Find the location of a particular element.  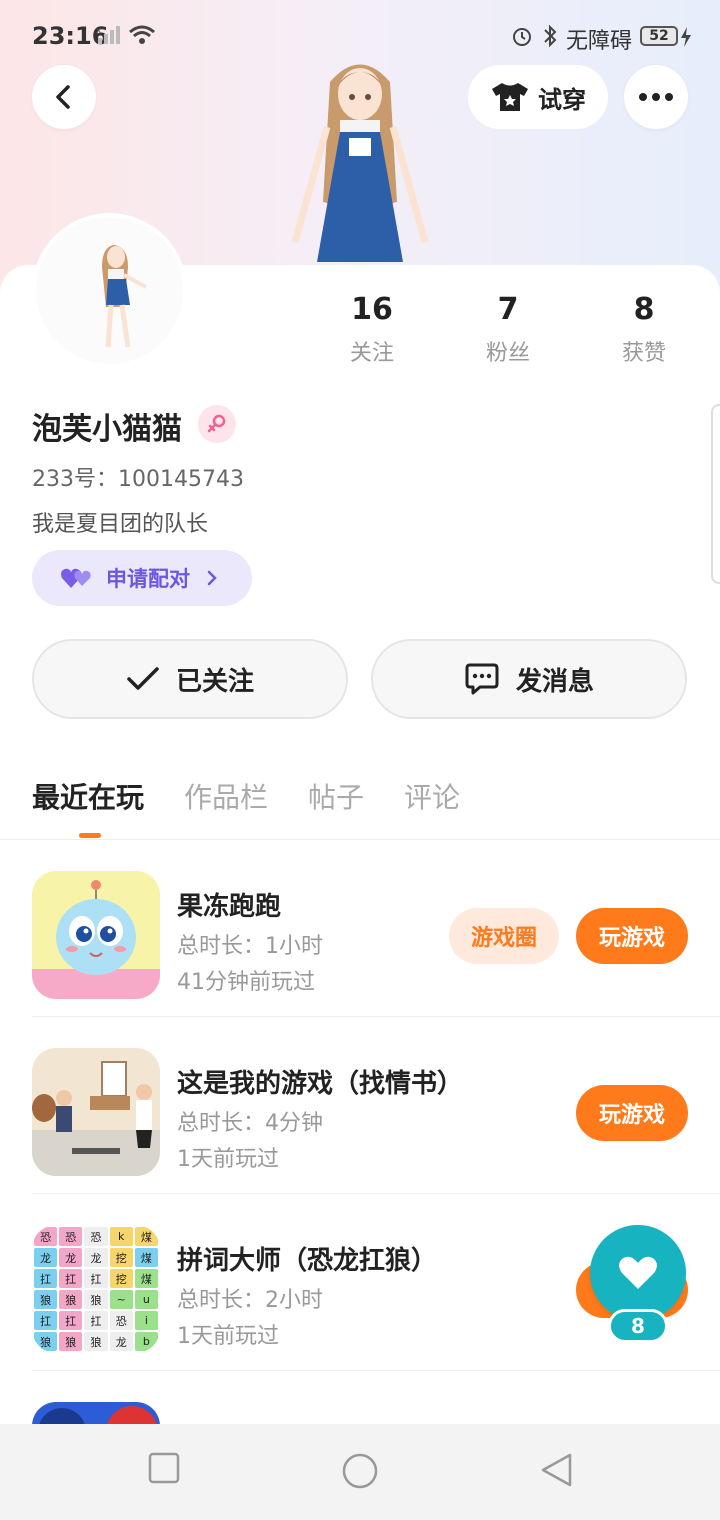

game-duration: 总时长：2小时 is located at coordinates (250, 1300).